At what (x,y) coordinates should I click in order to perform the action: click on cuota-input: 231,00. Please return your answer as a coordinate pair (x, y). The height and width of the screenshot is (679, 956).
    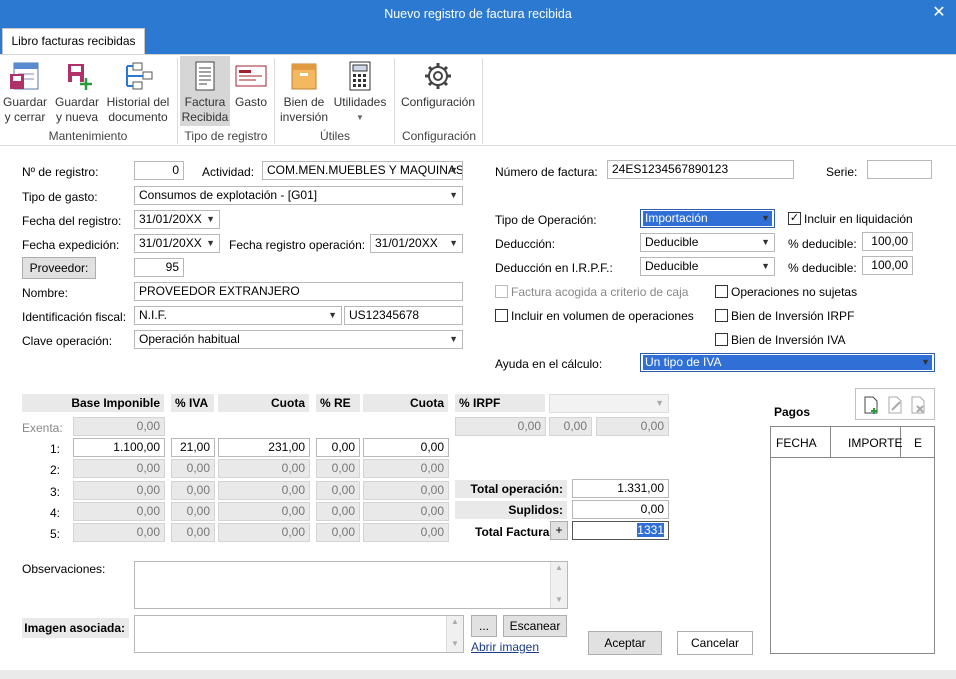
    Looking at the image, I should click on (264, 447).